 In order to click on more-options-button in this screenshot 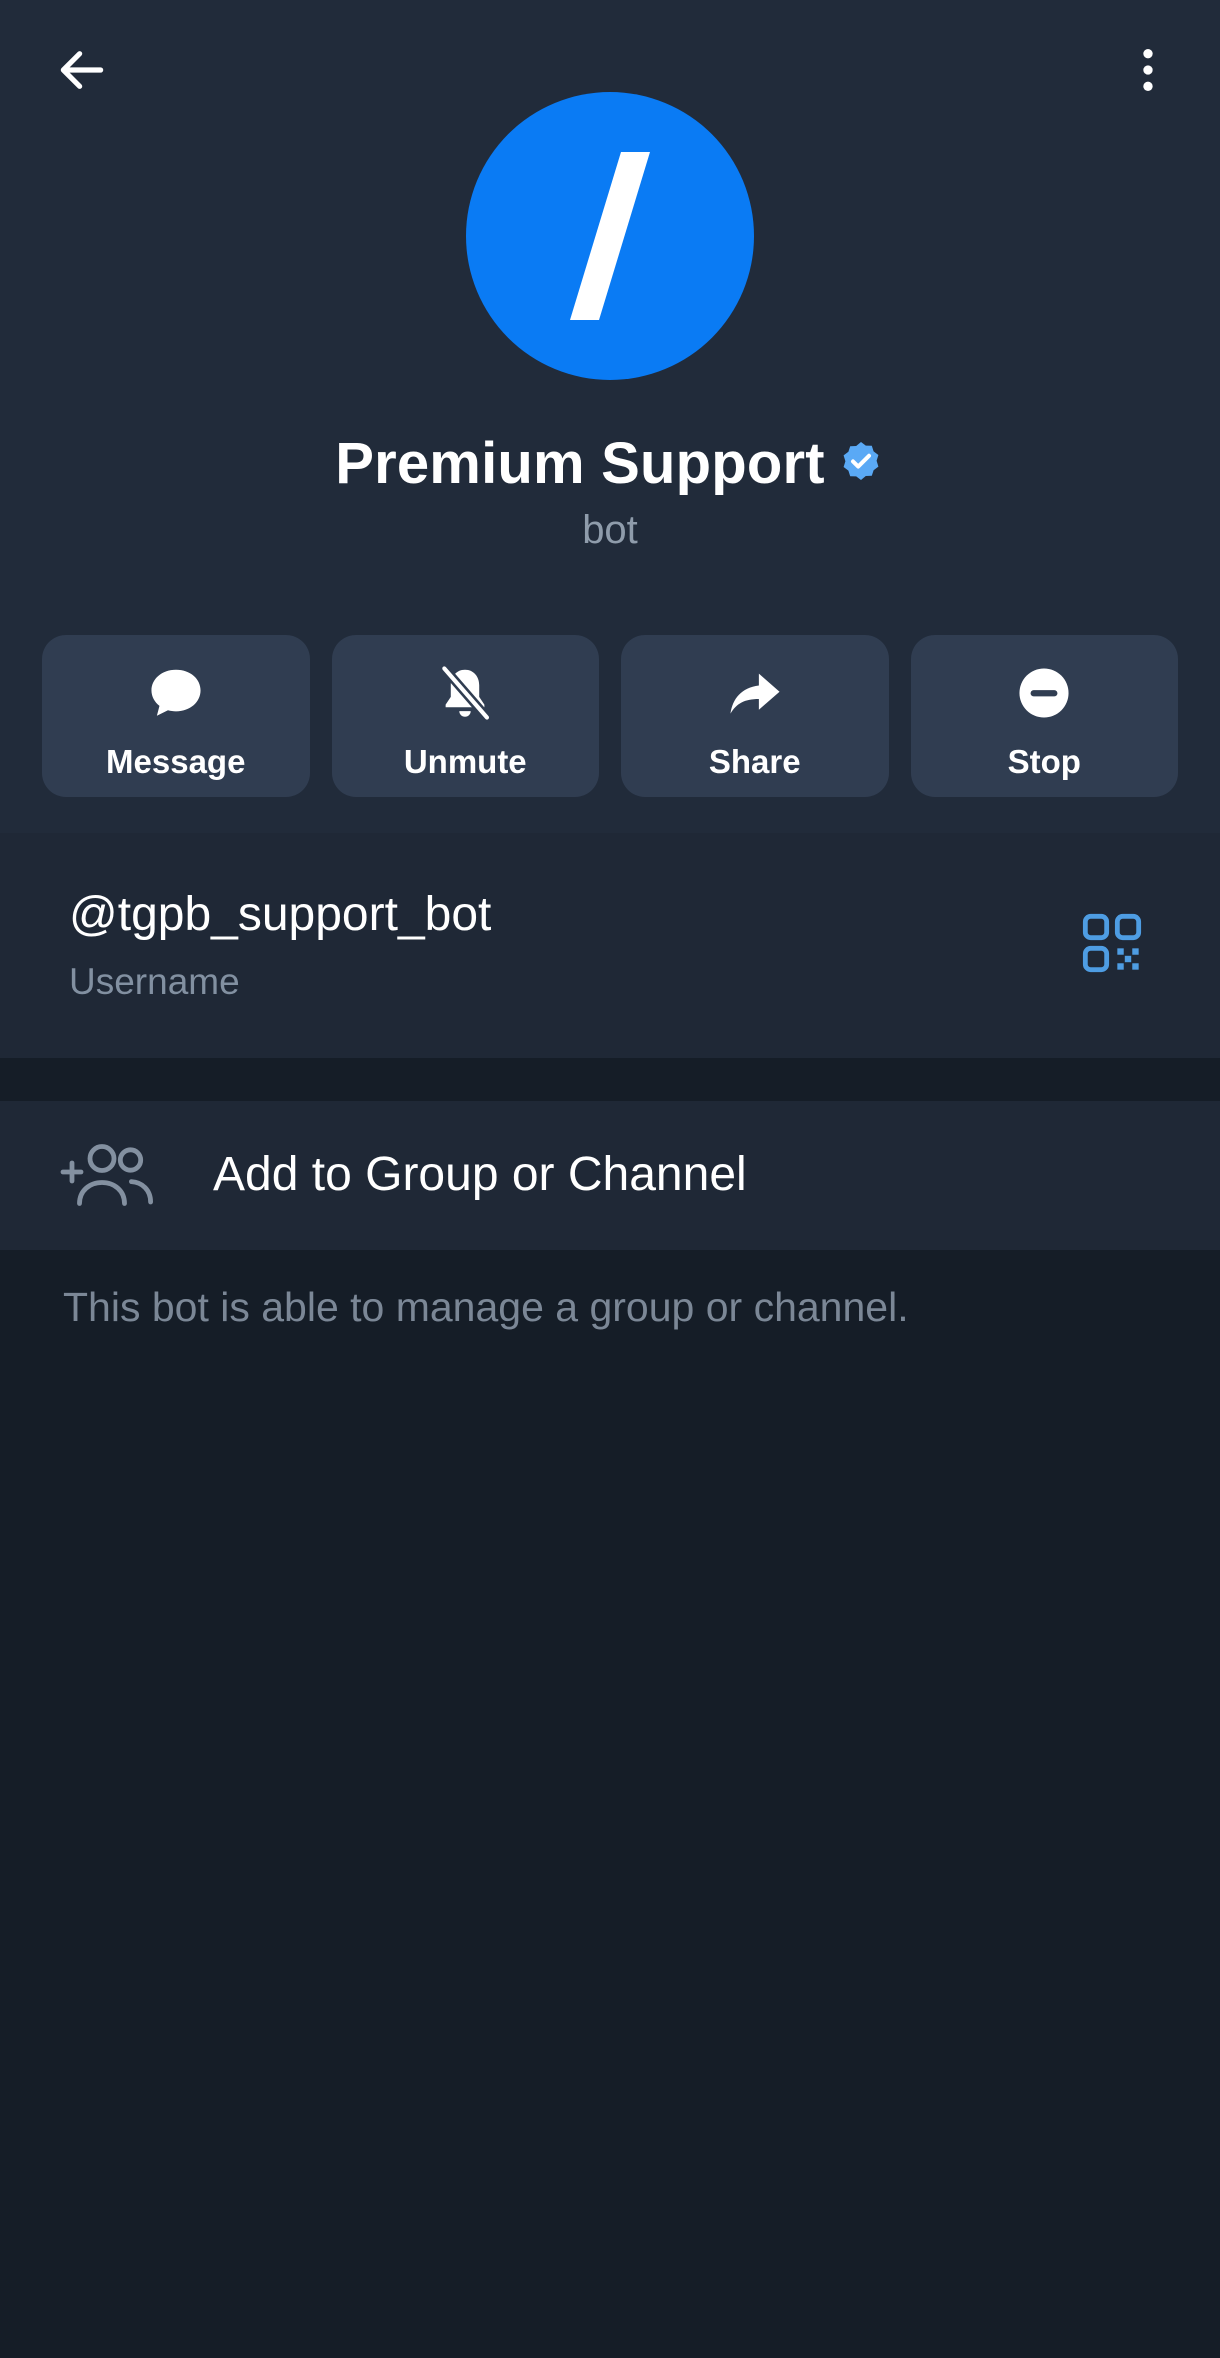, I will do `click(1148, 70)`.